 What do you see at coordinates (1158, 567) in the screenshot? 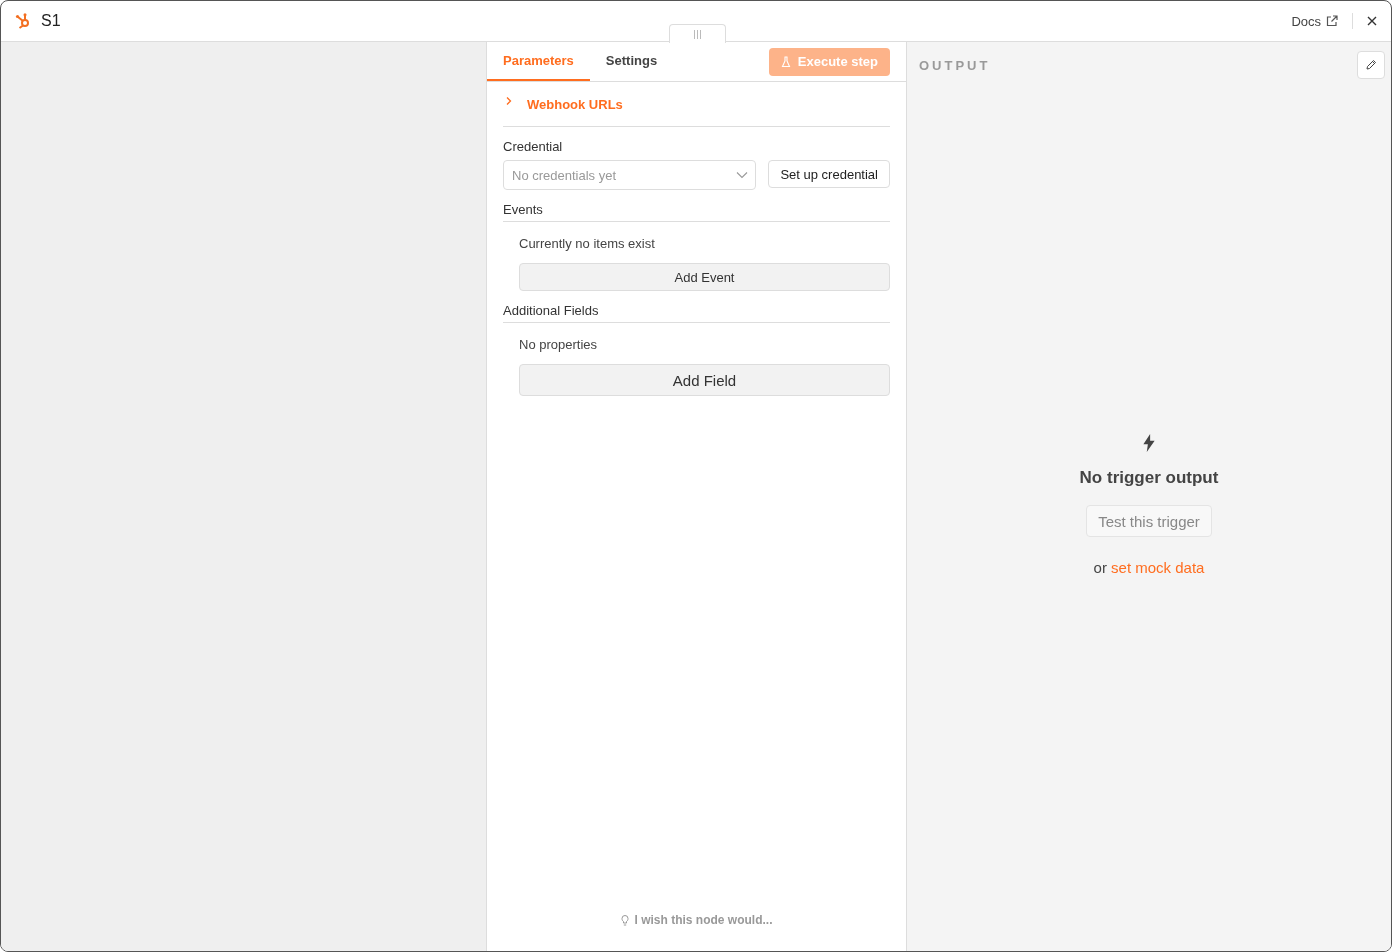
I see `set-mock-data-link: set mock data` at bounding box center [1158, 567].